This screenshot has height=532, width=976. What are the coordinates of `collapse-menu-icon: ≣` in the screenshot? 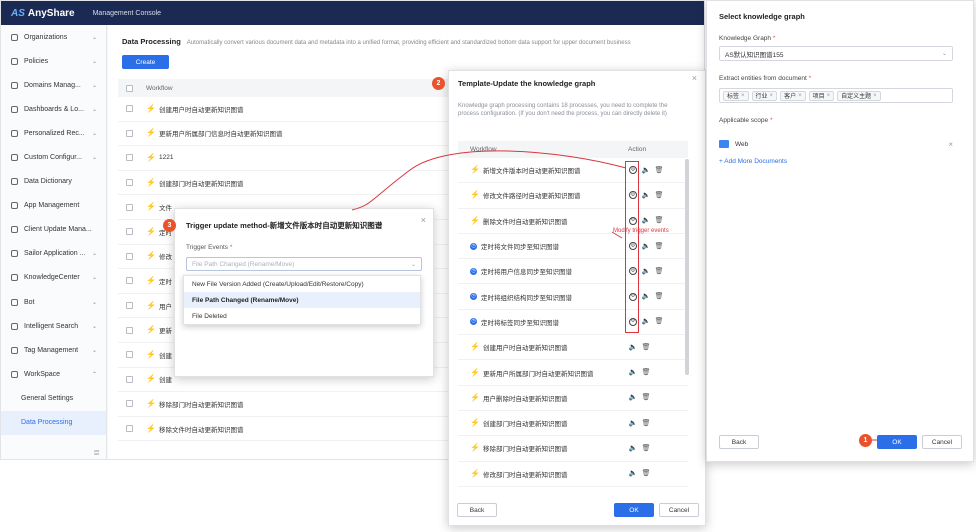 It's located at (96, 452).